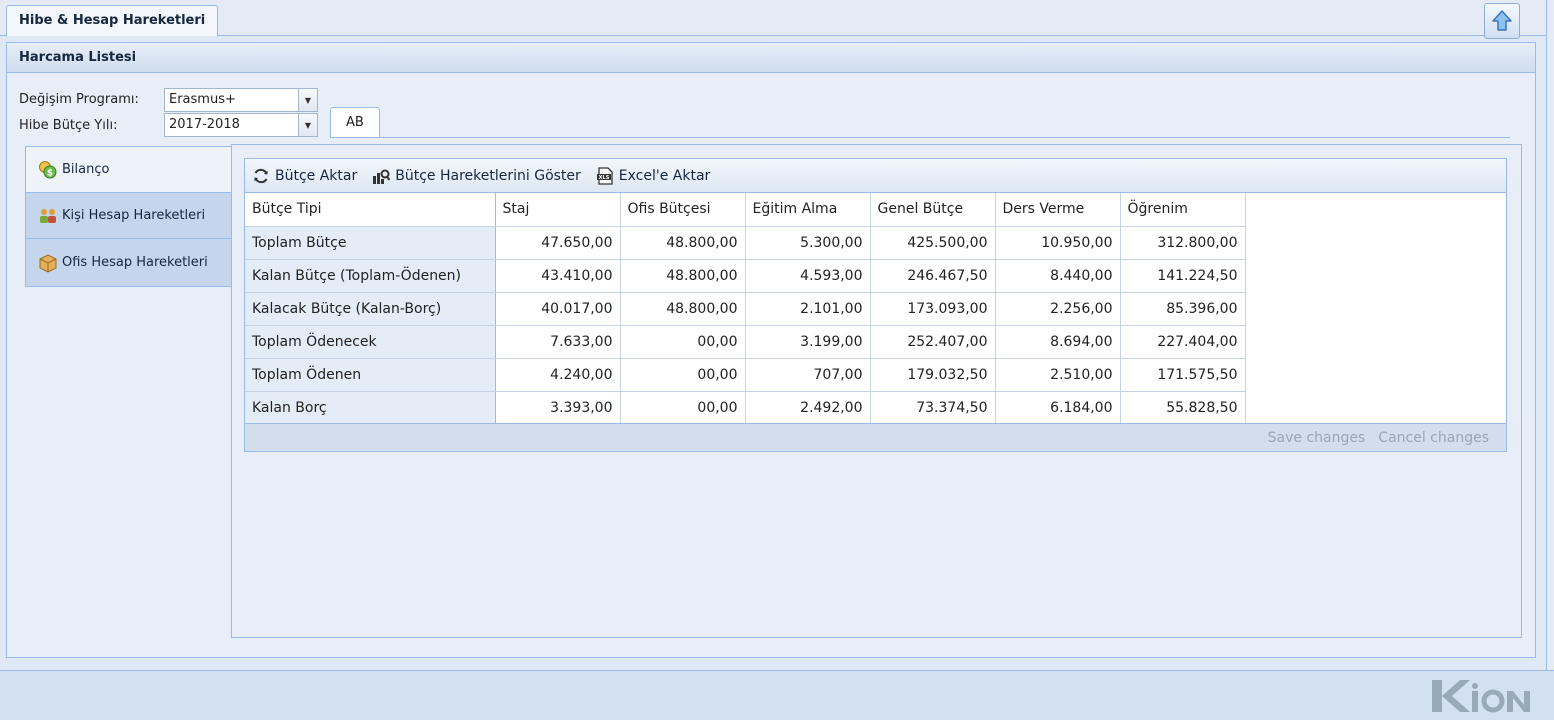 Image resolution: width=1554 pixels, height=720 pixels. What do you see at coordinates (777, 18) in the screenshot?
I see `top-tab-strip: Hibe & Hesap Hareketleri` at bounding box center [777, 18].